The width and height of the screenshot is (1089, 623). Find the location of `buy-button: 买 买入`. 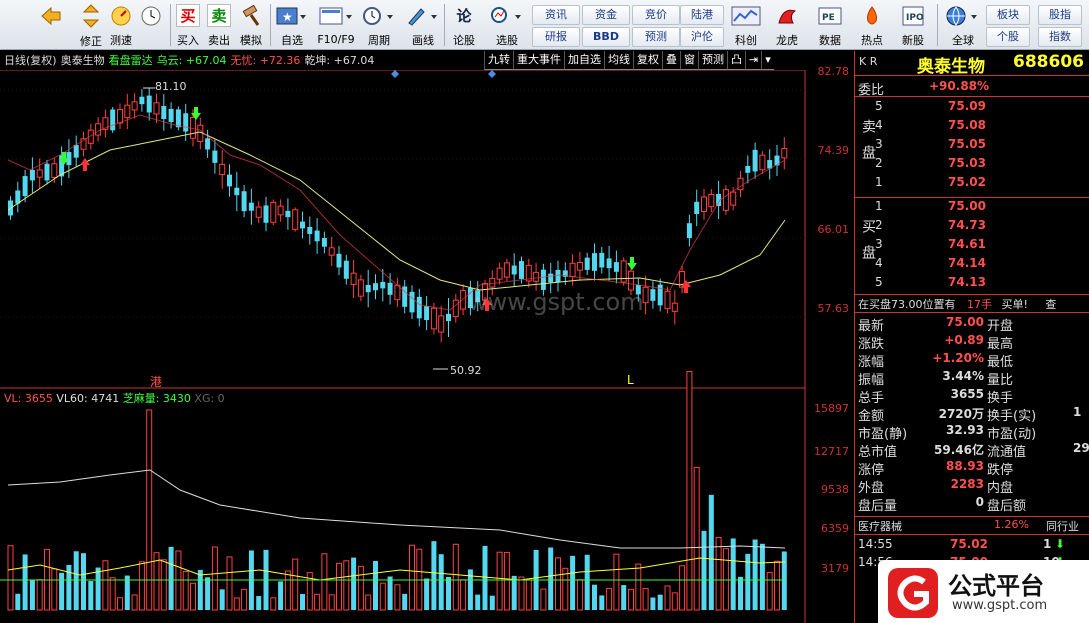

buy-button: 买 买入 is located at coordinates (188, 25).